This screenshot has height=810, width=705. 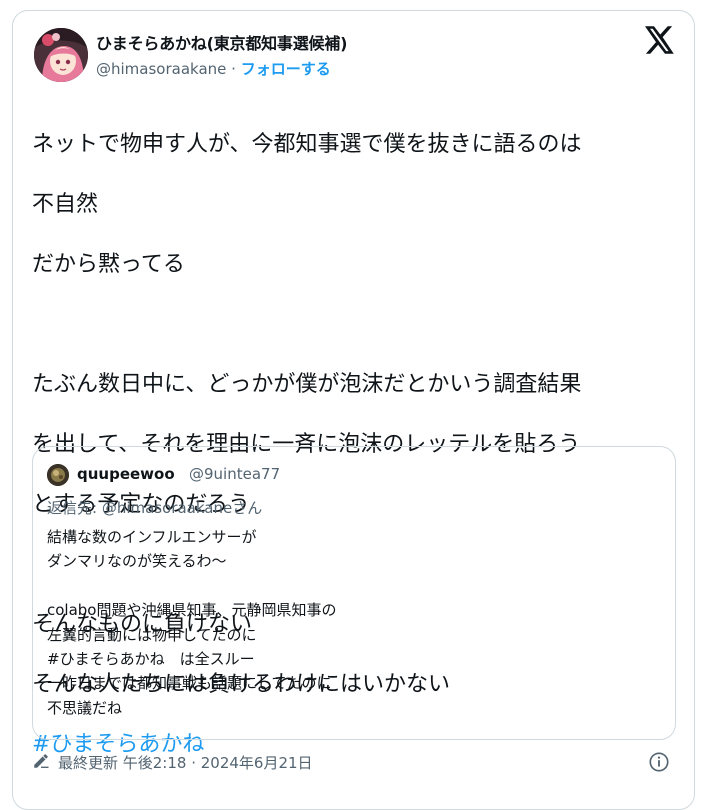 I want to click on quote-author-name: quupeewoo, so click(x=126, y=474).